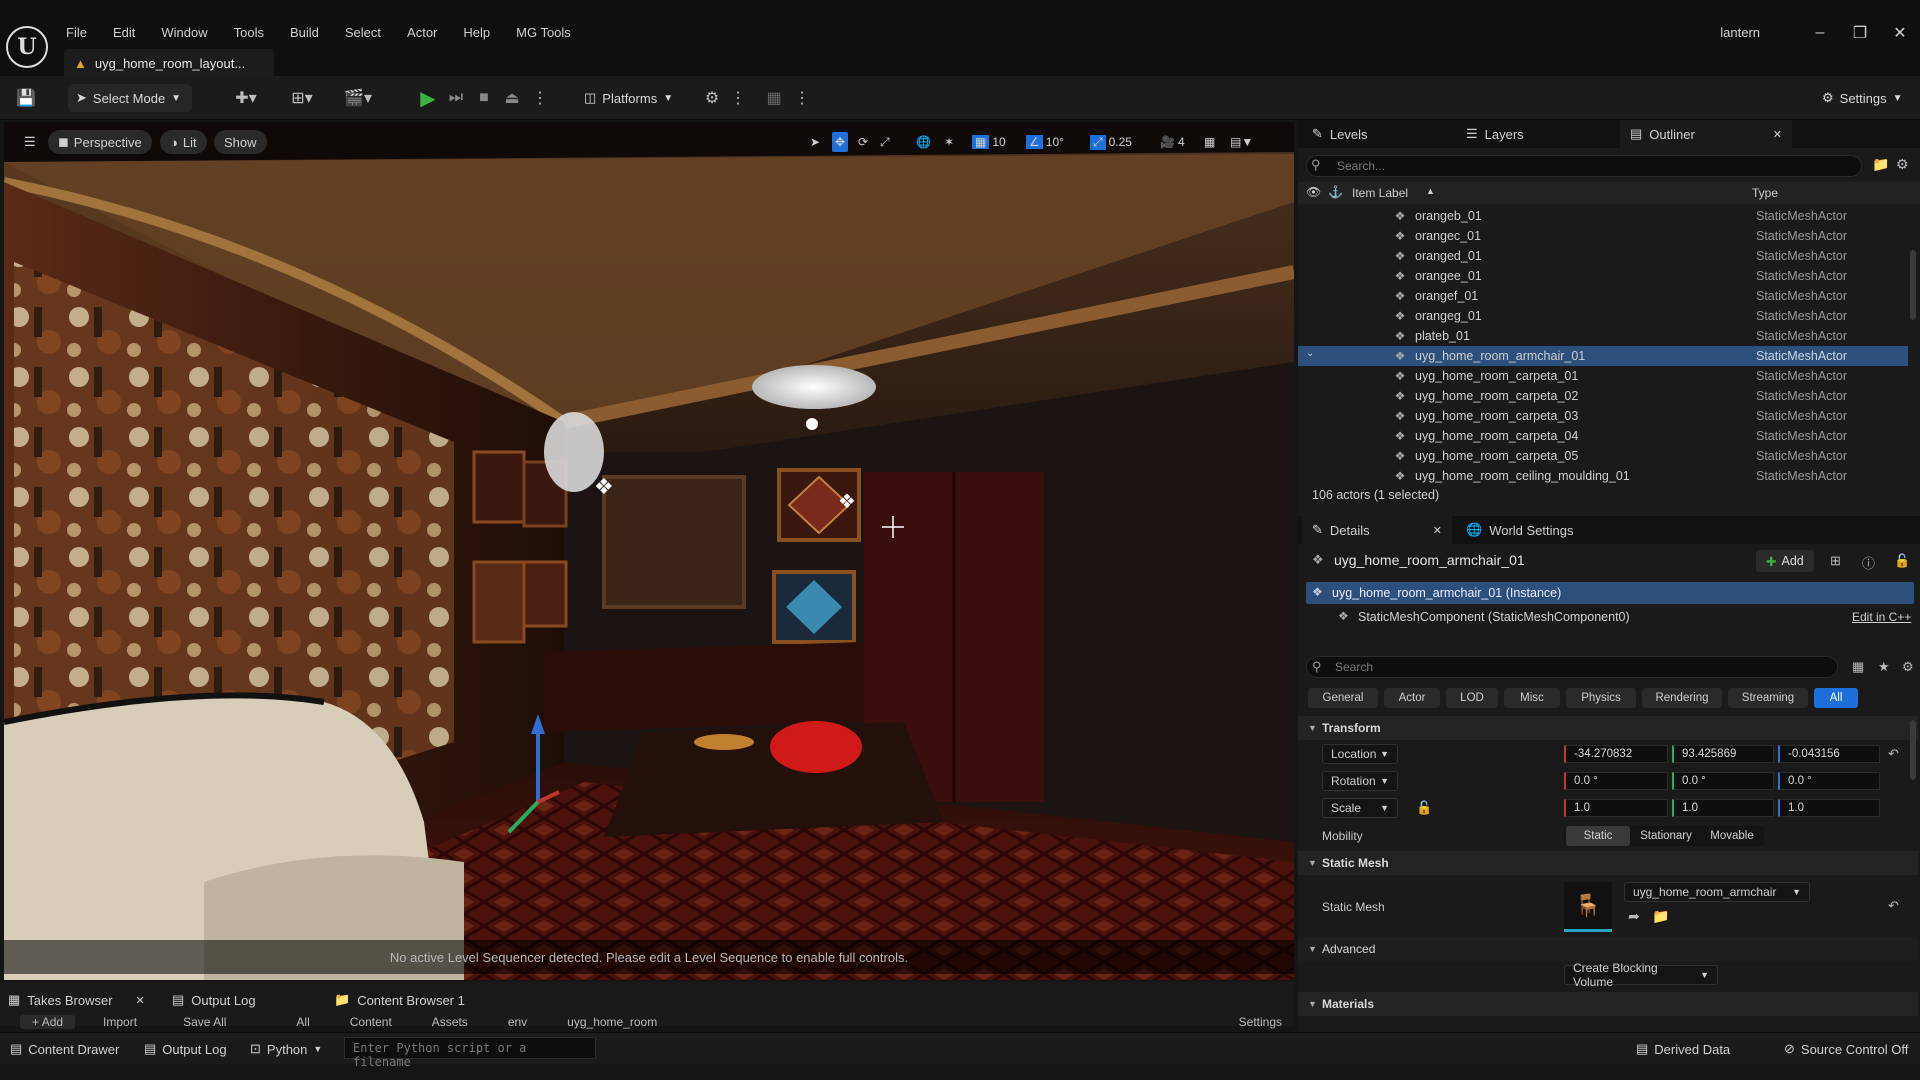 The height and width of the screenshot is (1080, 1920). What do you see at coordinates (738, 98) in the screenshot?
I see `more-options-icon: ⋮` at bounding box center [738, 98].